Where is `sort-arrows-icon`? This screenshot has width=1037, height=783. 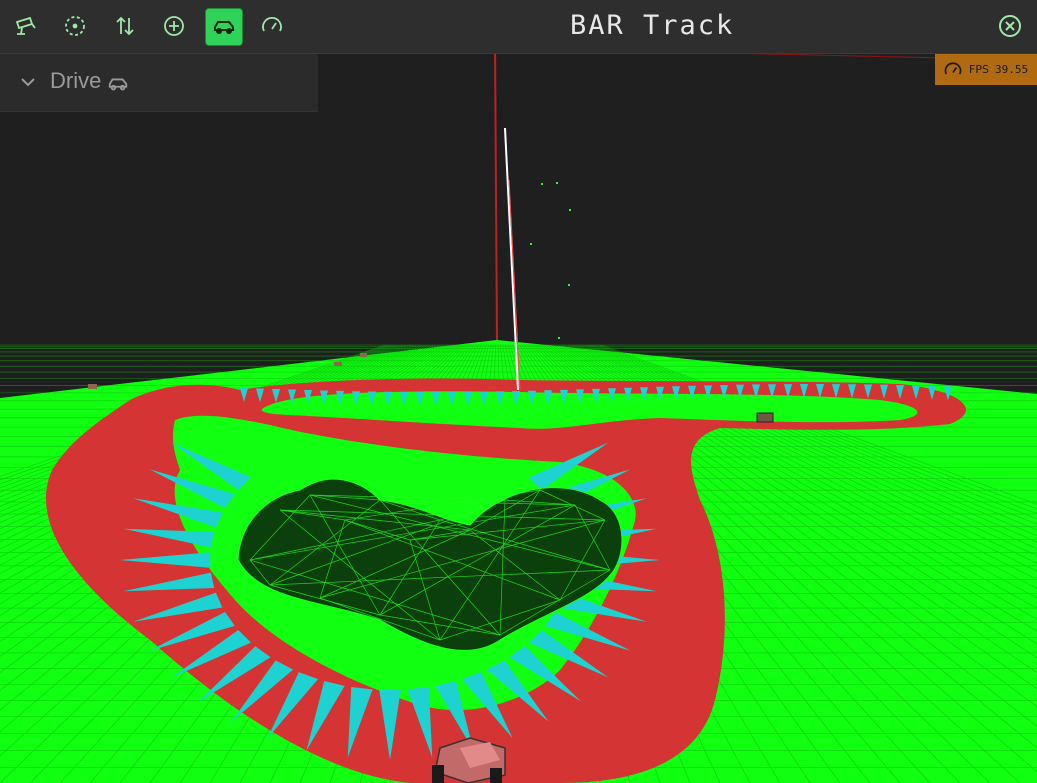 sort-arrows-icon is located at coordinates (125, 26).